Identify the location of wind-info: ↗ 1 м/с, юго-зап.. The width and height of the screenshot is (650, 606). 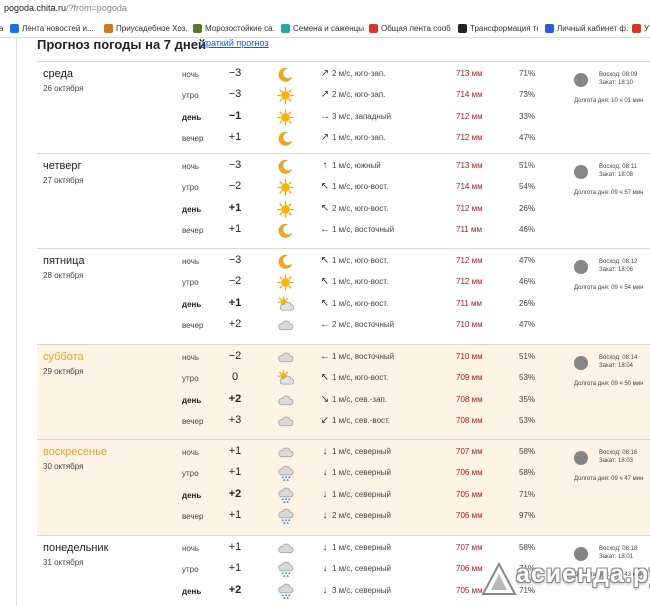
(353, 137).